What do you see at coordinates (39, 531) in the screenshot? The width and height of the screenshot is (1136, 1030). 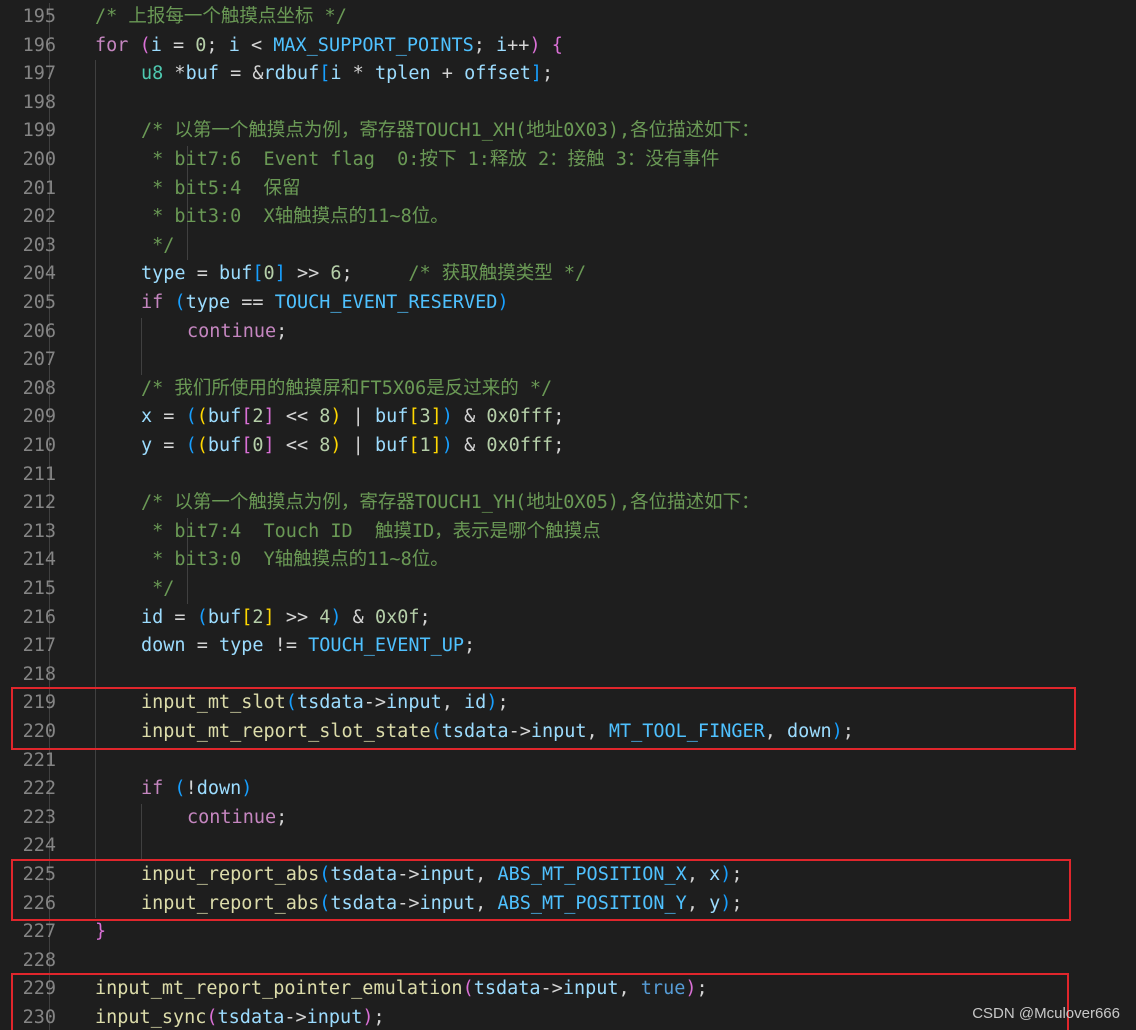 I see `line-number: 213` at bounding box center [39, 531].